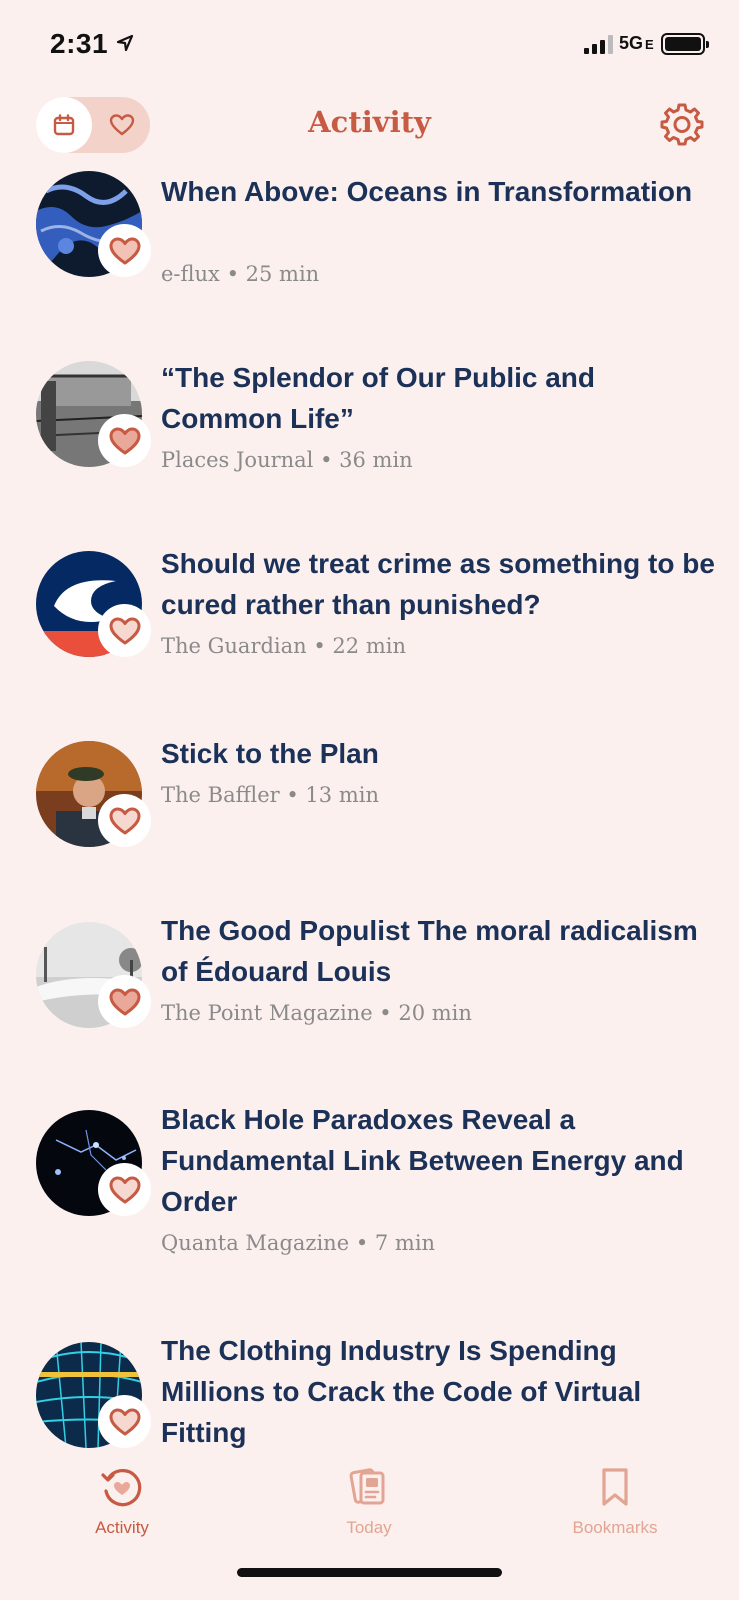 The width and height of the screenshot is (739, 1600). What do you see at coordinates (369, 1527) in the screenshot?
I see `tab-label: Today` at bounding box center [369, 1527].